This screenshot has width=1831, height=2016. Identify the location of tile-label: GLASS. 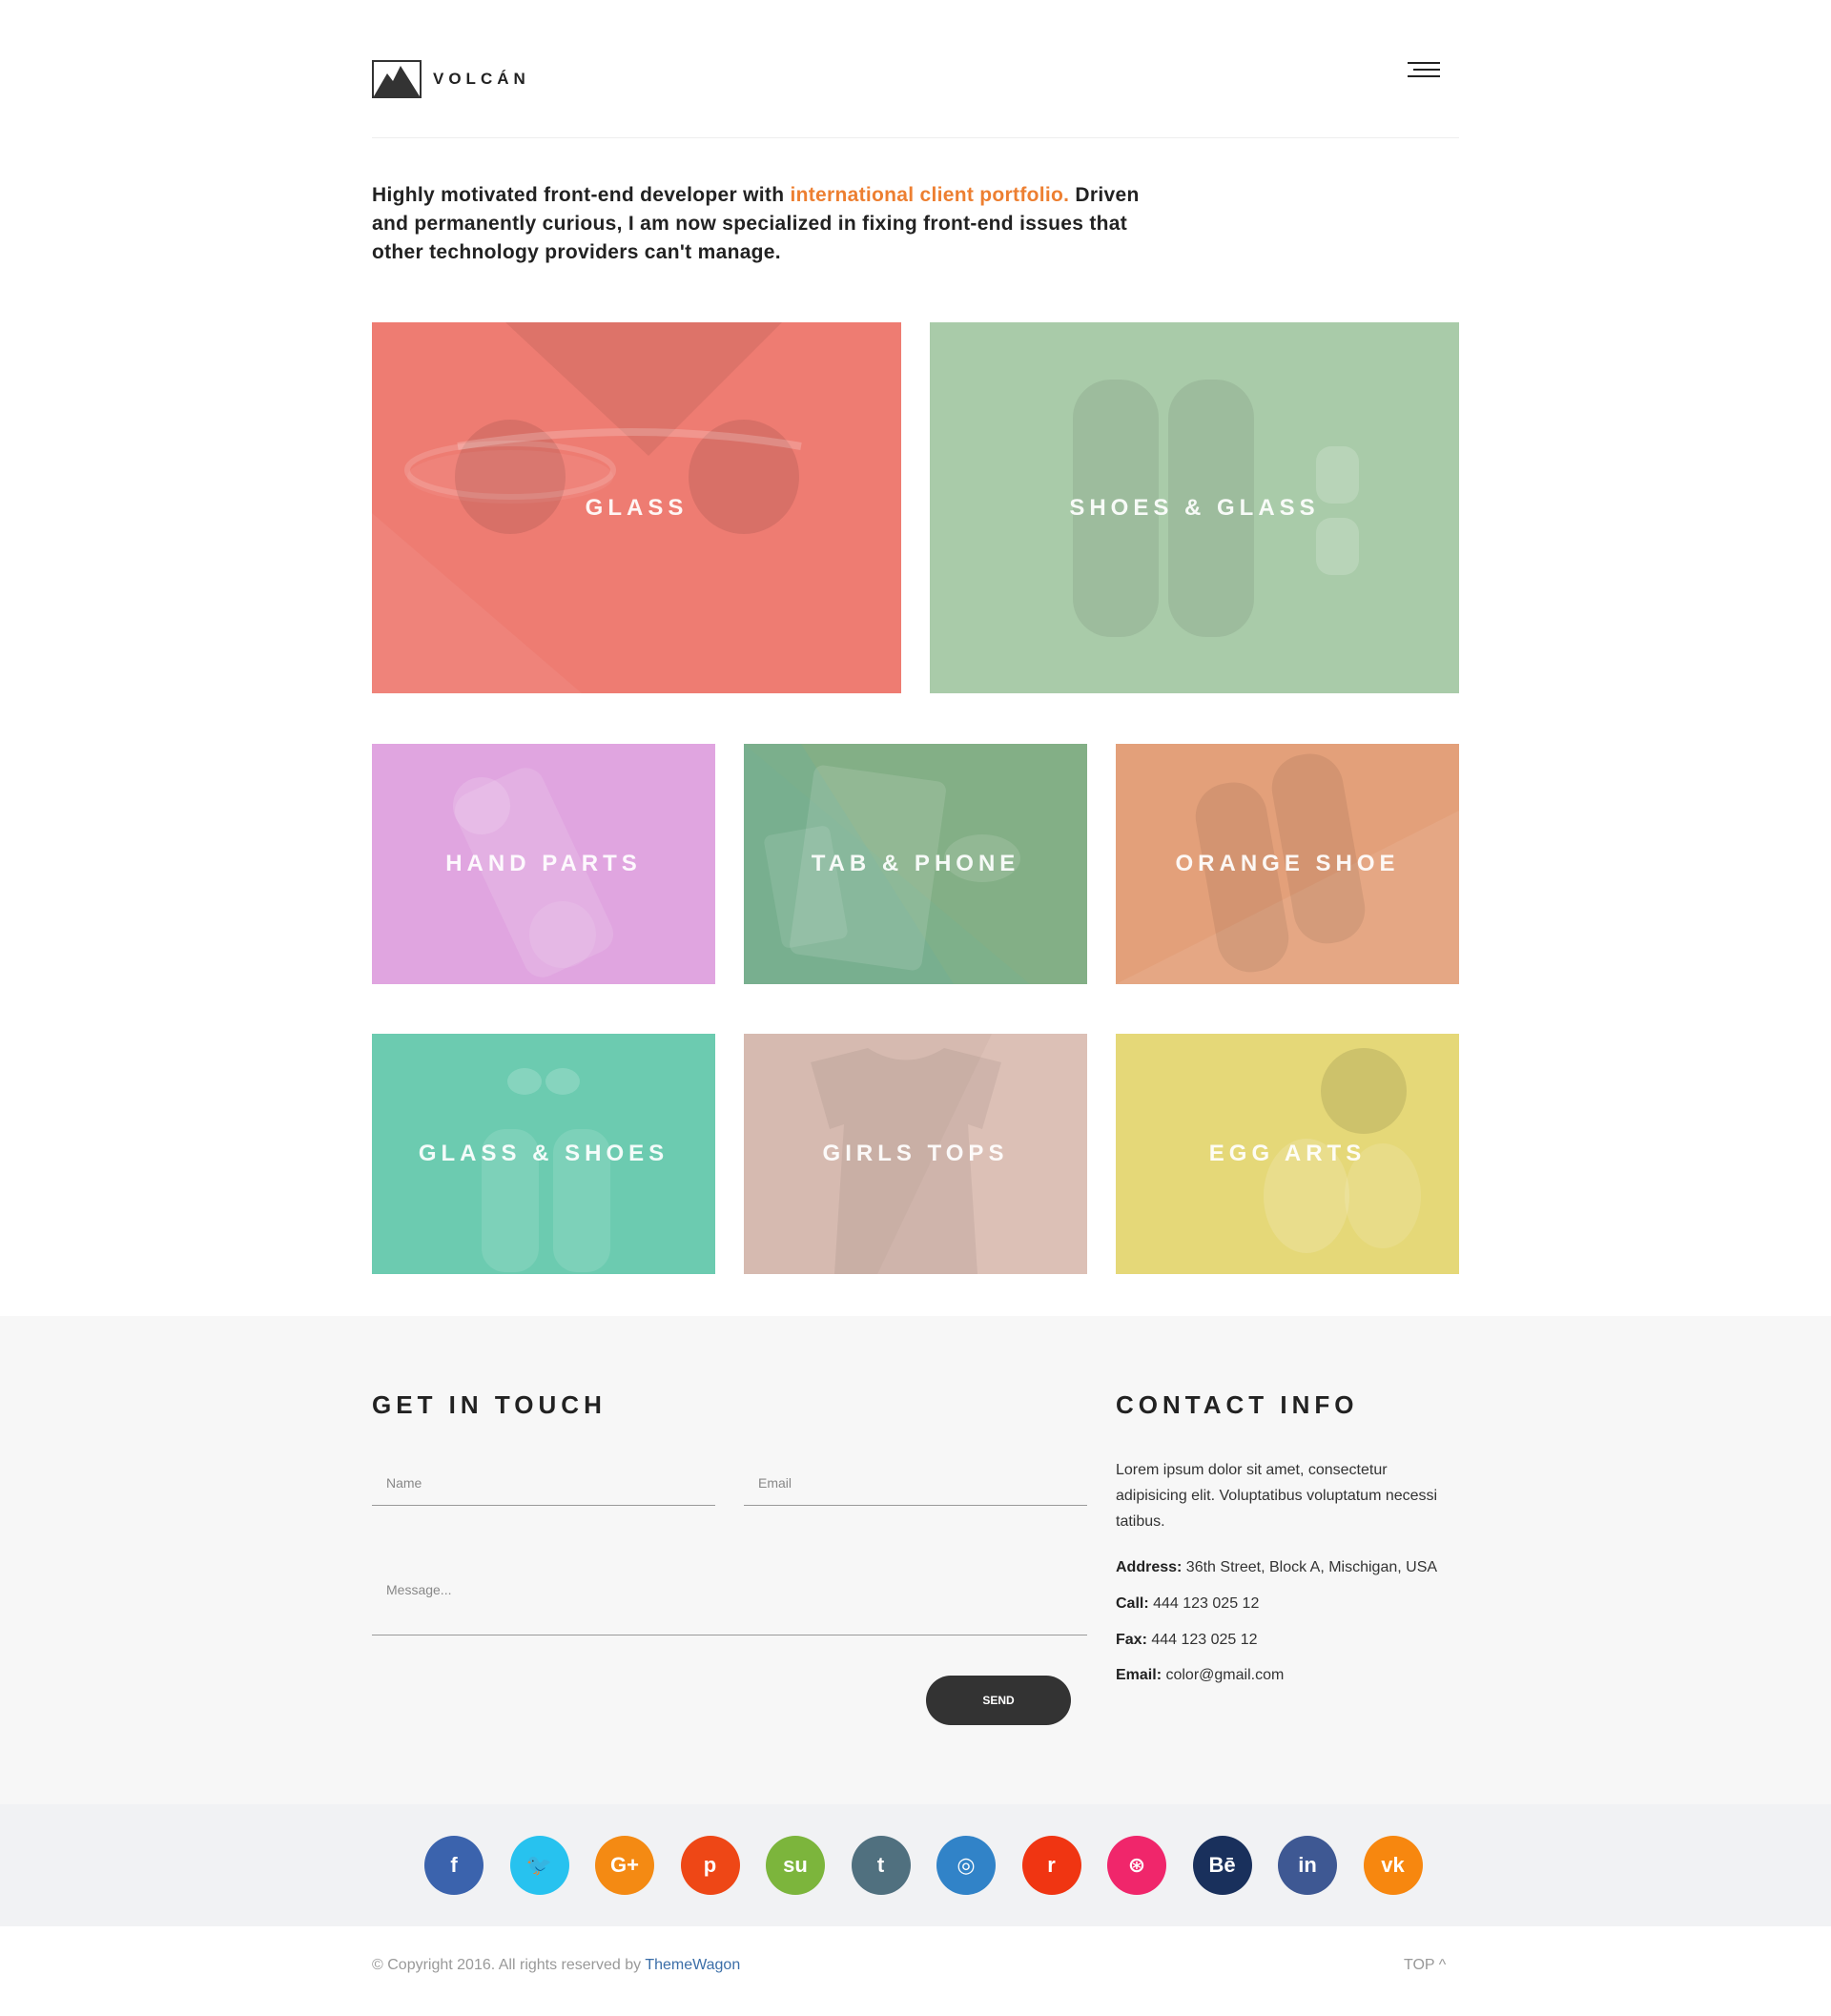
(637, 507).